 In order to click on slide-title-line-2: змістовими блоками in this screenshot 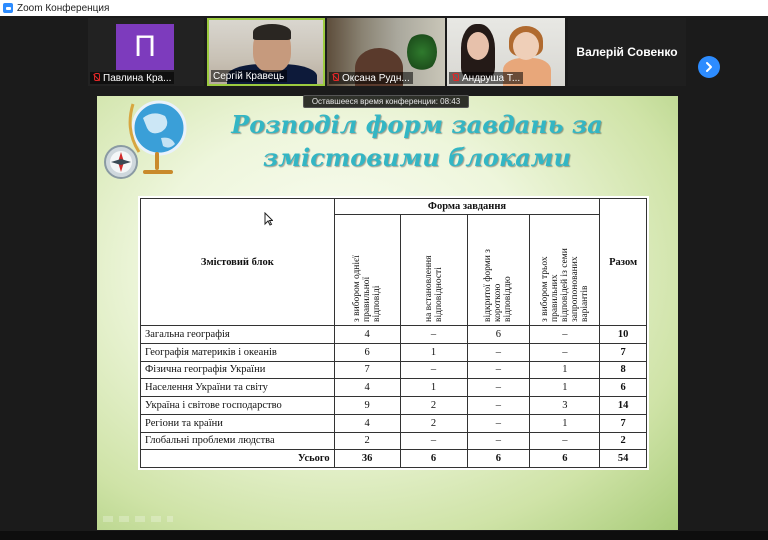, I will do `click(417, 157)`.